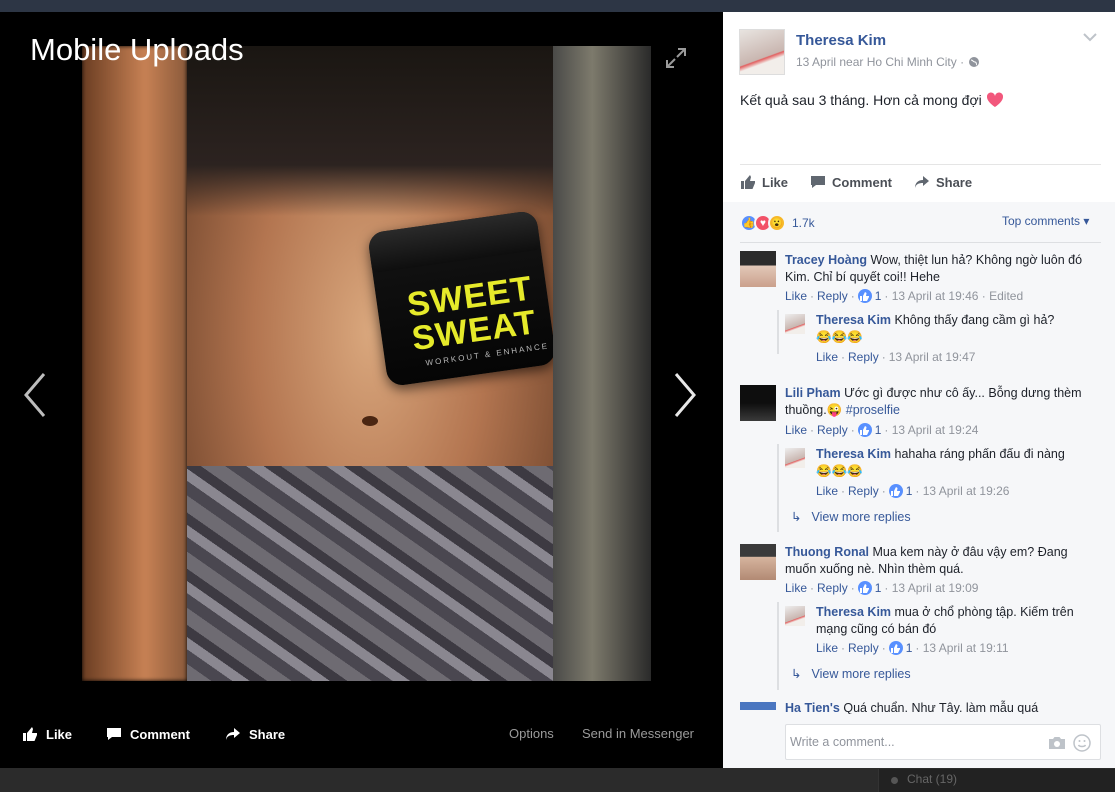 Image resolution: width=1115 pixels, height=792 pixels. What do you see at coordinates (148, 734) in the screenshot?
I see `viewer-comment-button: Comment` at bounding box center [148, 734].